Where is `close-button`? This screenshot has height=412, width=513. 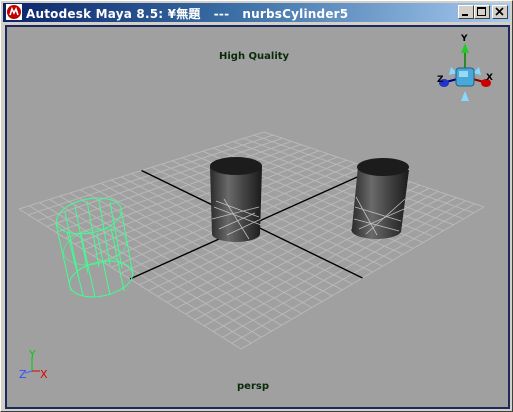 close-button is located at coordinates (500, 12).